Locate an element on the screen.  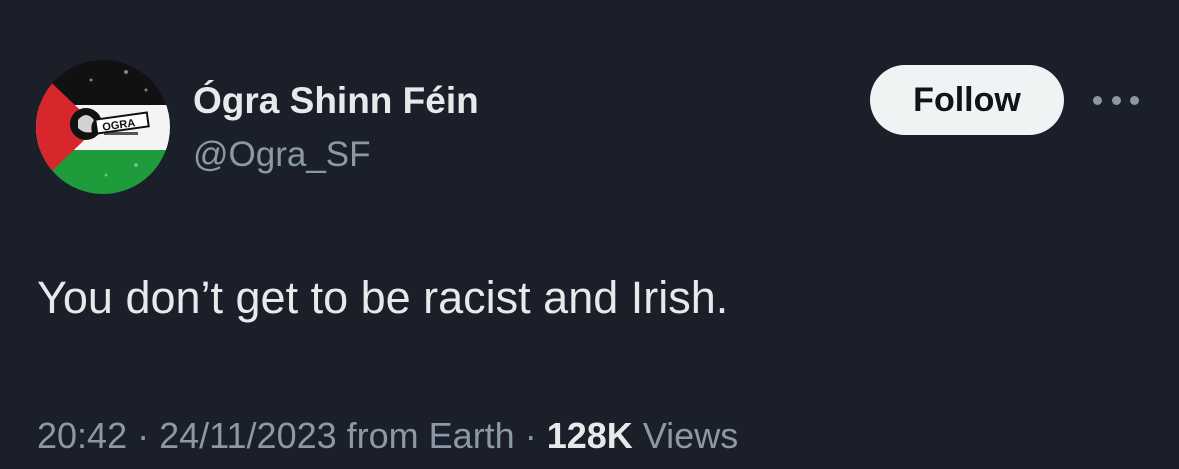
user-handle: @Ogra_SF is located at coordinates (282, 155).